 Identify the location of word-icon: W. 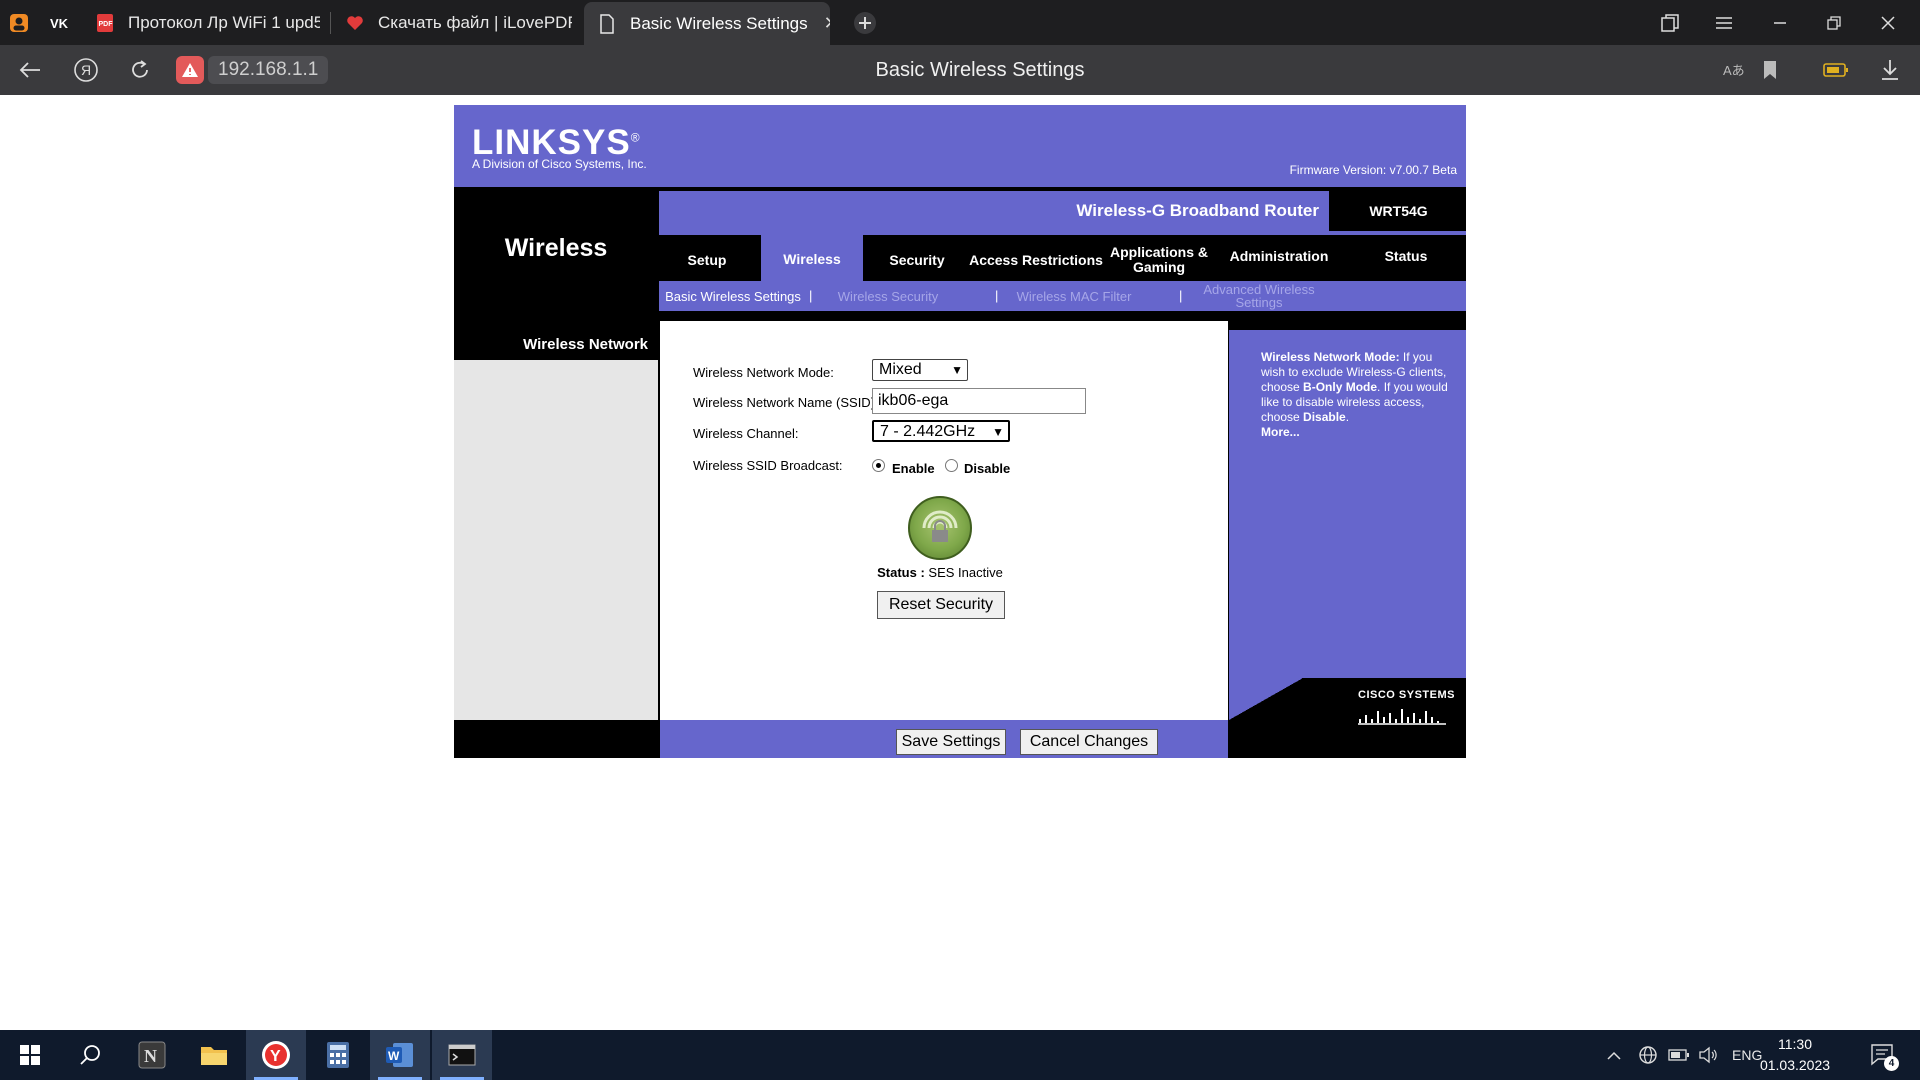
(399, 1055).